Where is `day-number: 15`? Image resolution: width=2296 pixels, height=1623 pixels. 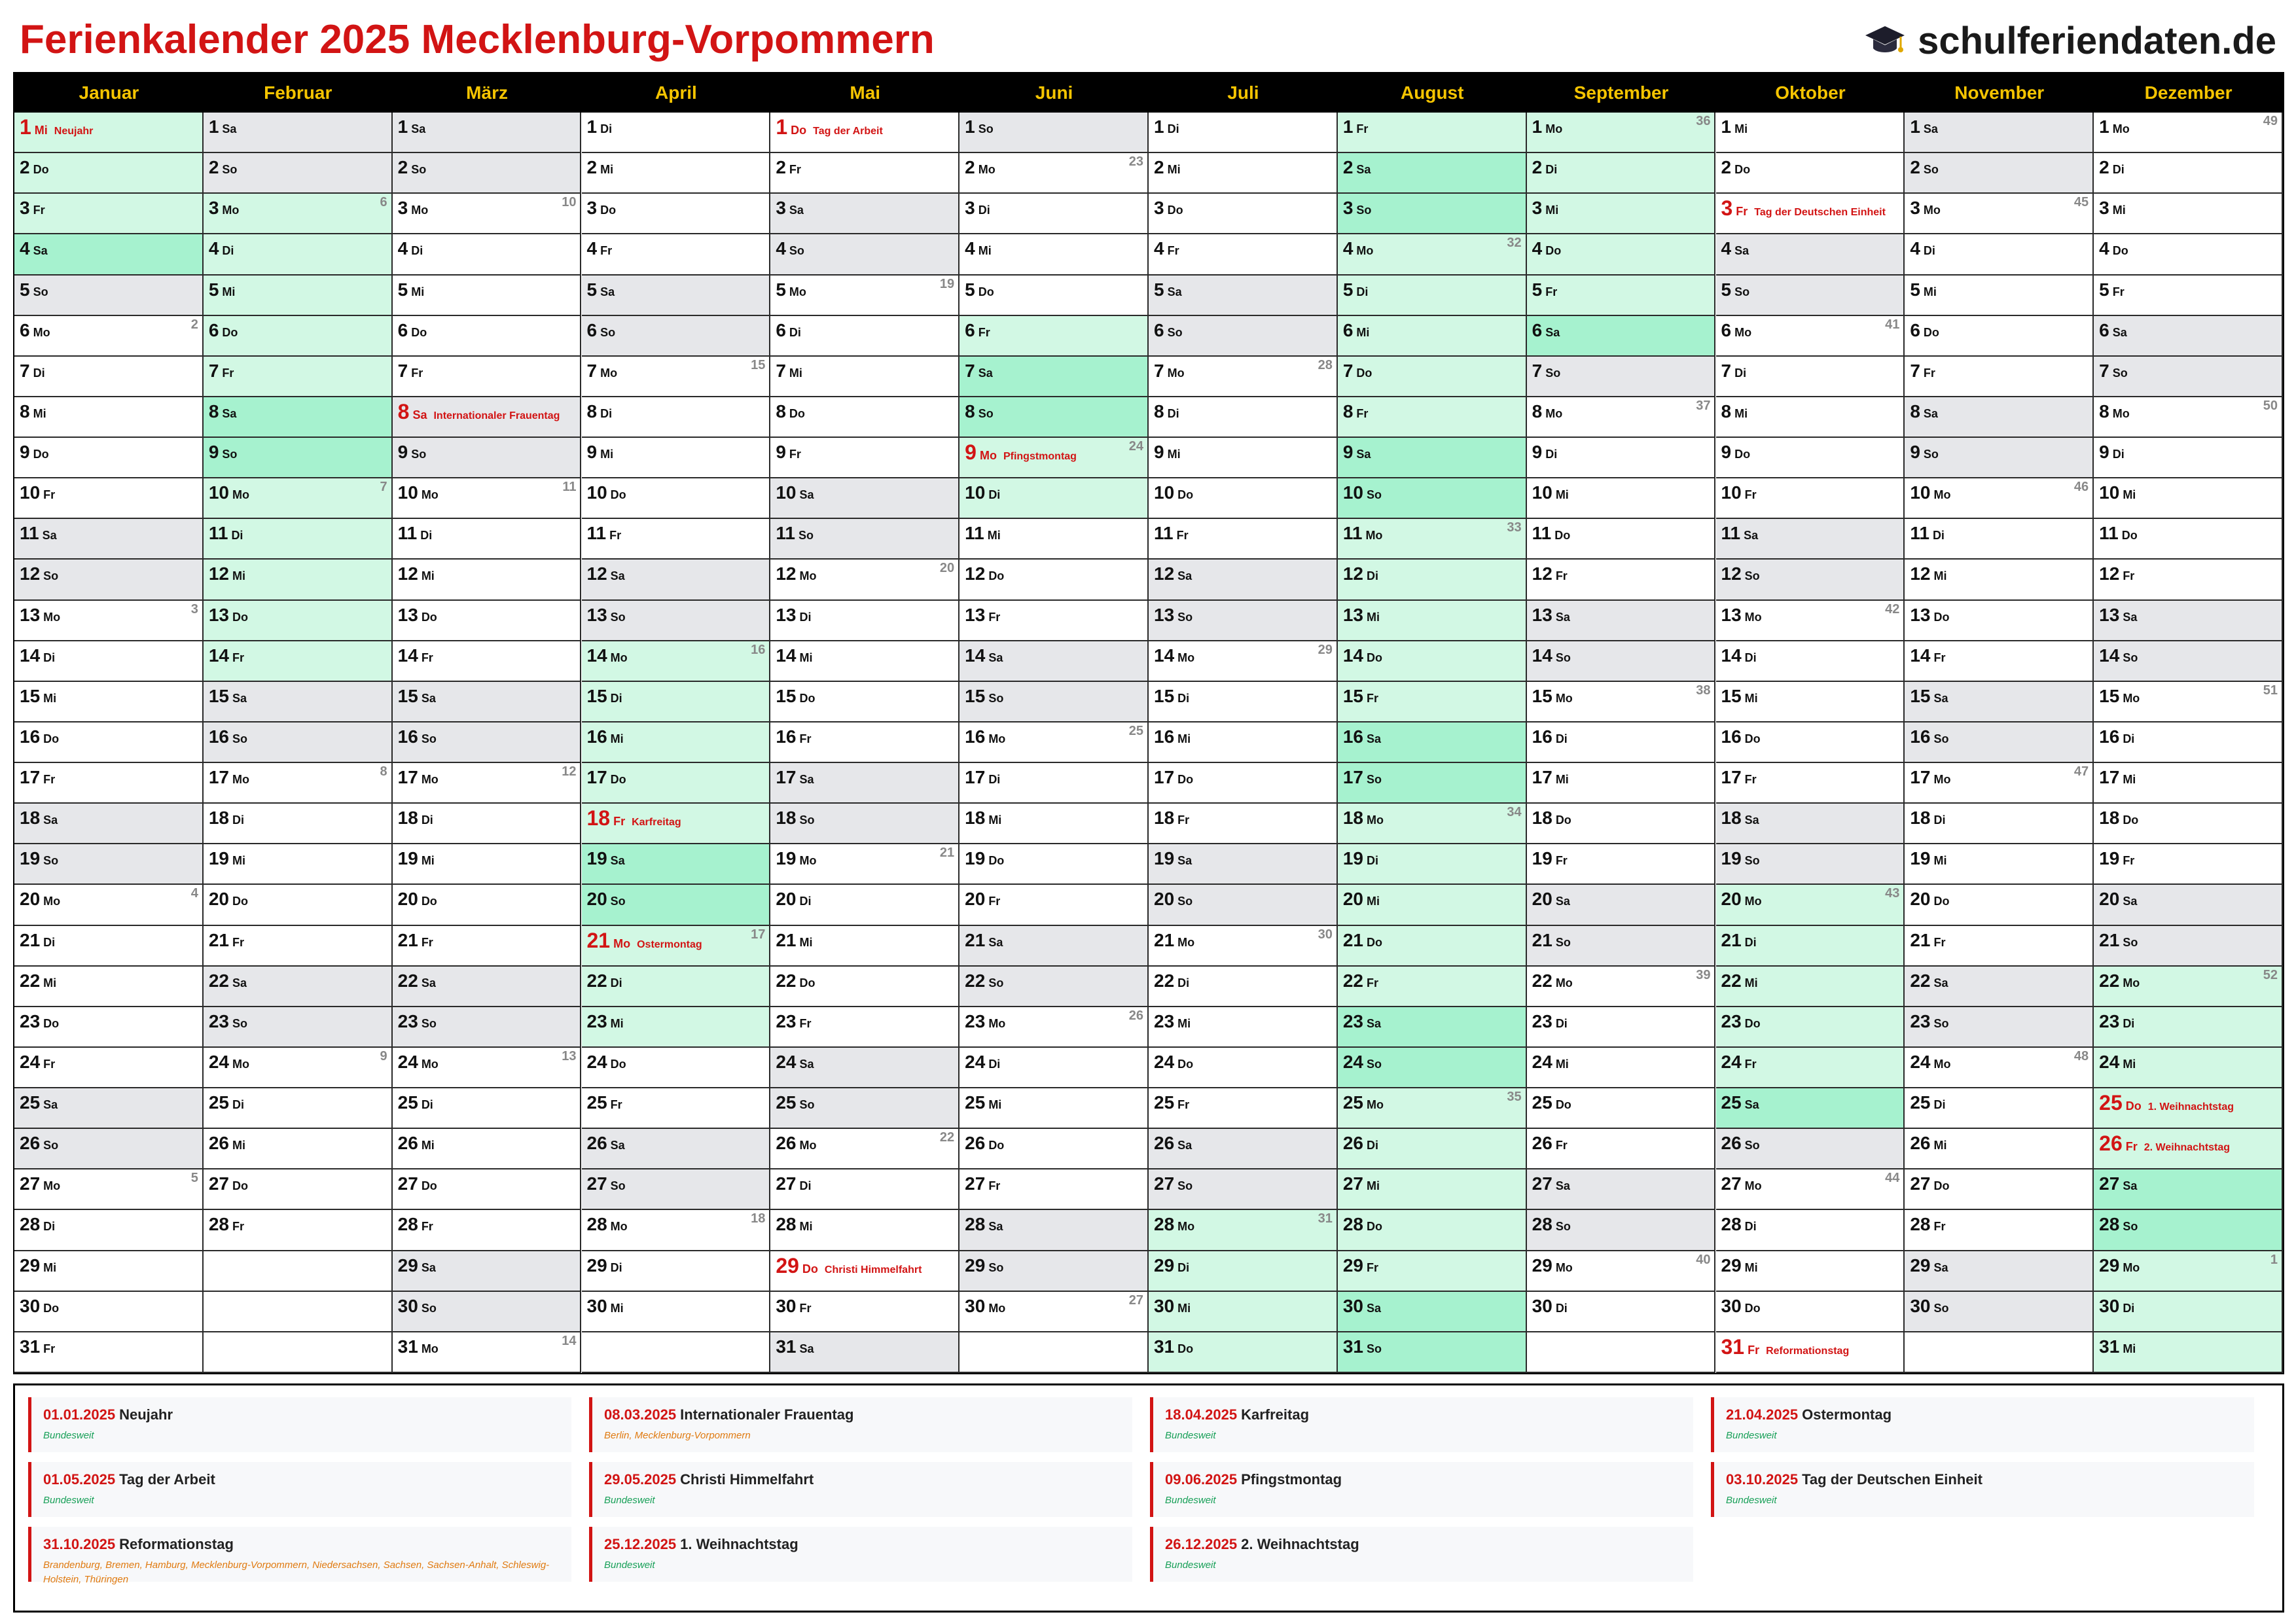 day-number: 15 is located at coordinates (1920, 696).